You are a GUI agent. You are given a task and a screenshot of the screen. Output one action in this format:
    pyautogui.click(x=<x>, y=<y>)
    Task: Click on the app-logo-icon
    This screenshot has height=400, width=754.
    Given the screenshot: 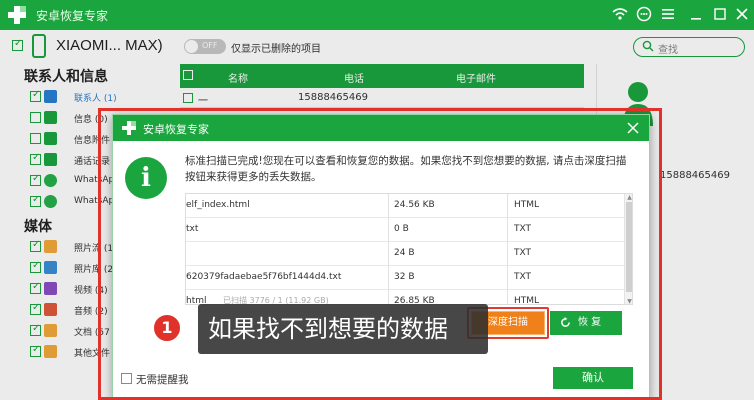 What is the action you would take?
    pyautogui.click(x=17, y=15)
    